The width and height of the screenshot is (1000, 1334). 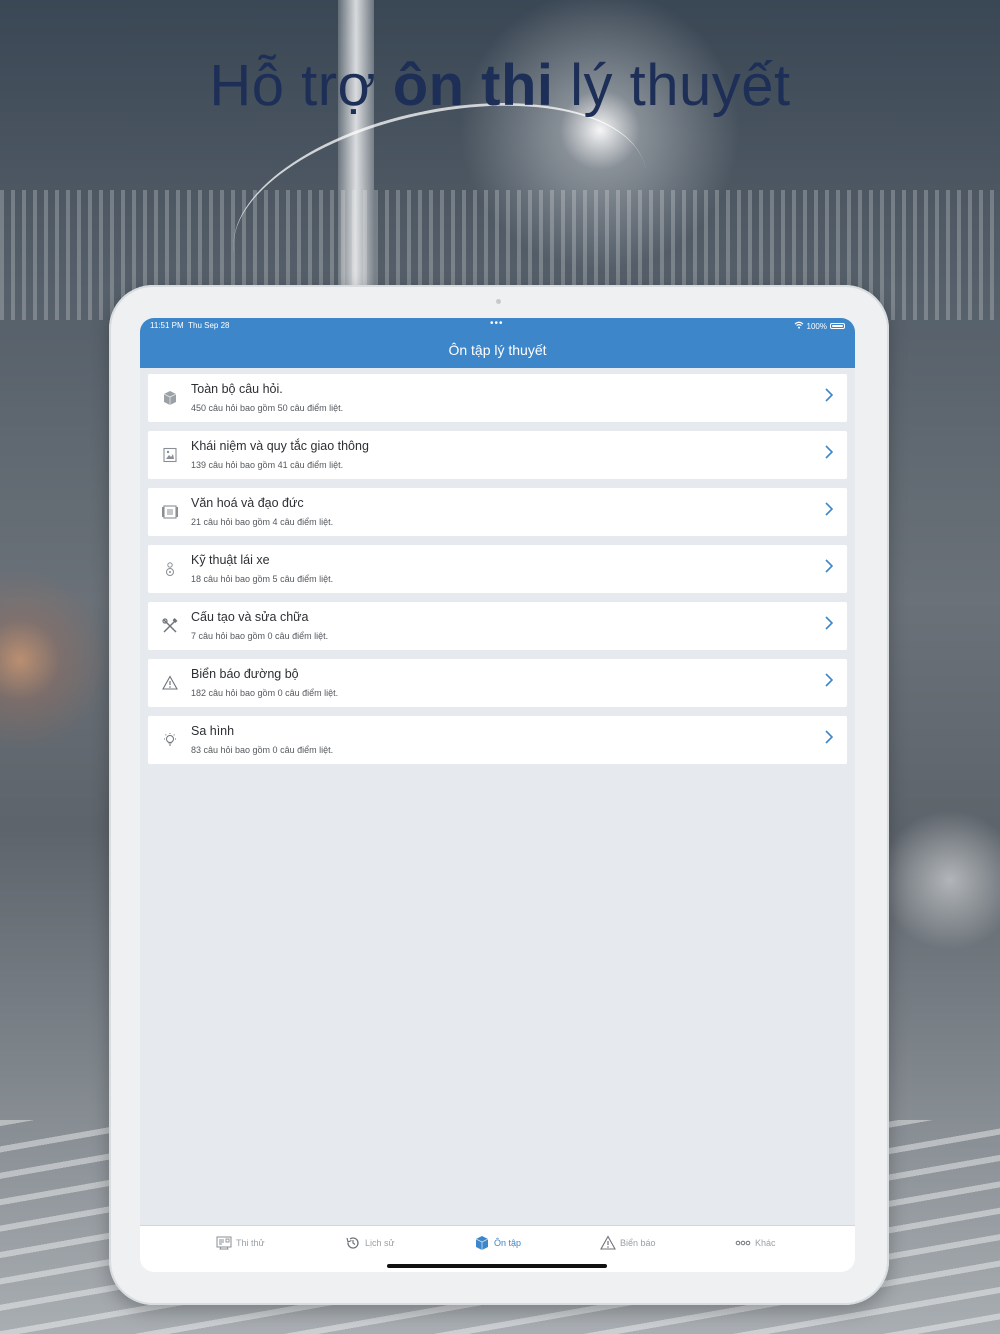 What do you see at coordinates (765, 1243) in the screenshot?
I see `tab-label: Khác` at bounding box center [765, 1243].